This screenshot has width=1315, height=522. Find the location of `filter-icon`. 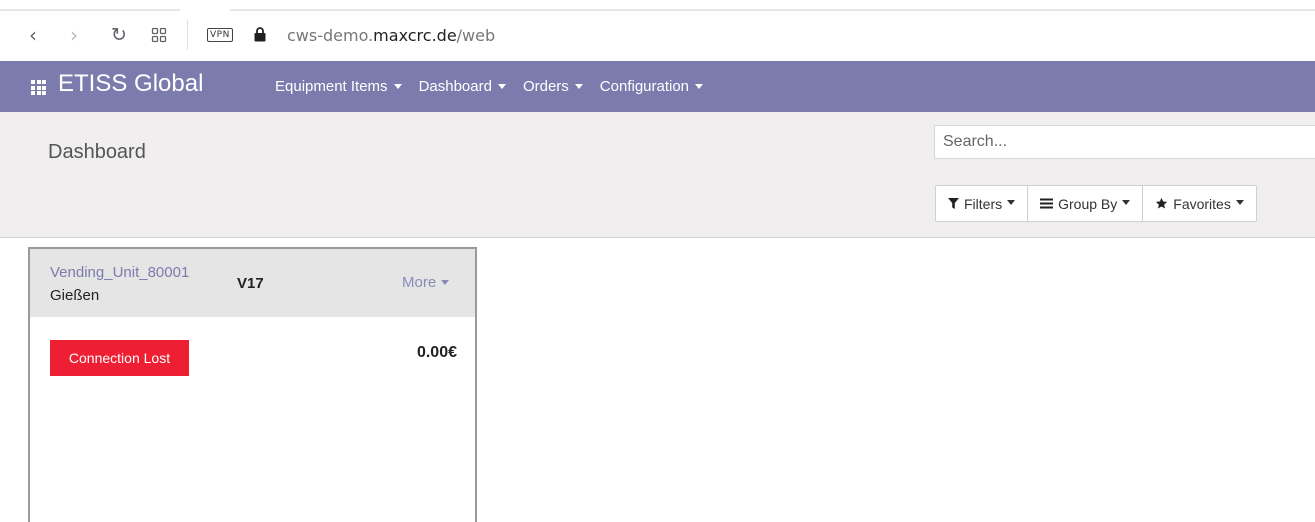

filter-icon is located at coordinates (953, 203).